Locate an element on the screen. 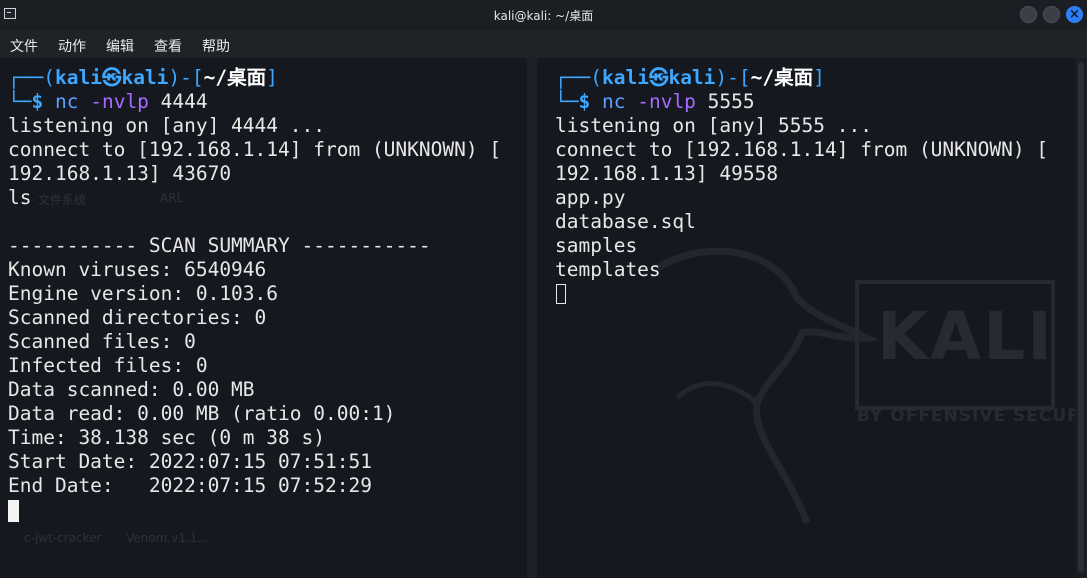 This screenshot has width=1087, height=578. close-button: × is located at coordinates (1074, 14).